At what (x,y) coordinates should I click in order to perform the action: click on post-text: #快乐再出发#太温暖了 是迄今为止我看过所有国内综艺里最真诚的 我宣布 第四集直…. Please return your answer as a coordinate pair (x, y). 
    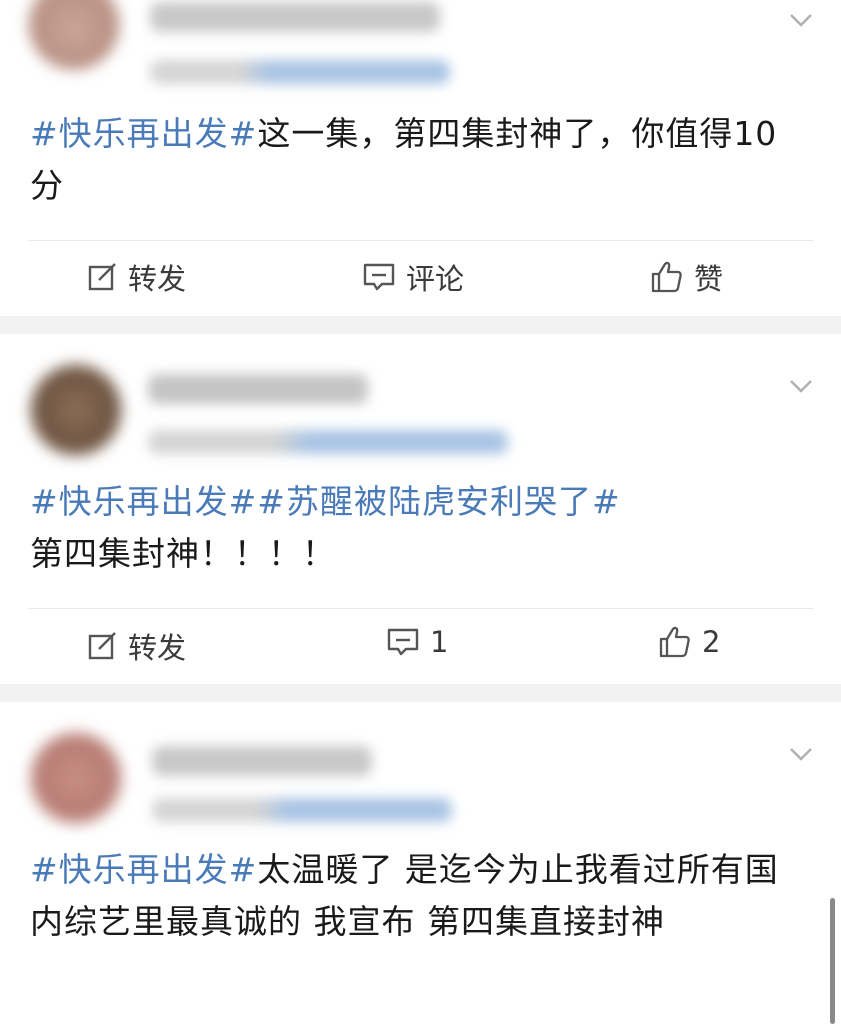
    Looking at the image, I should click on (415, 896).